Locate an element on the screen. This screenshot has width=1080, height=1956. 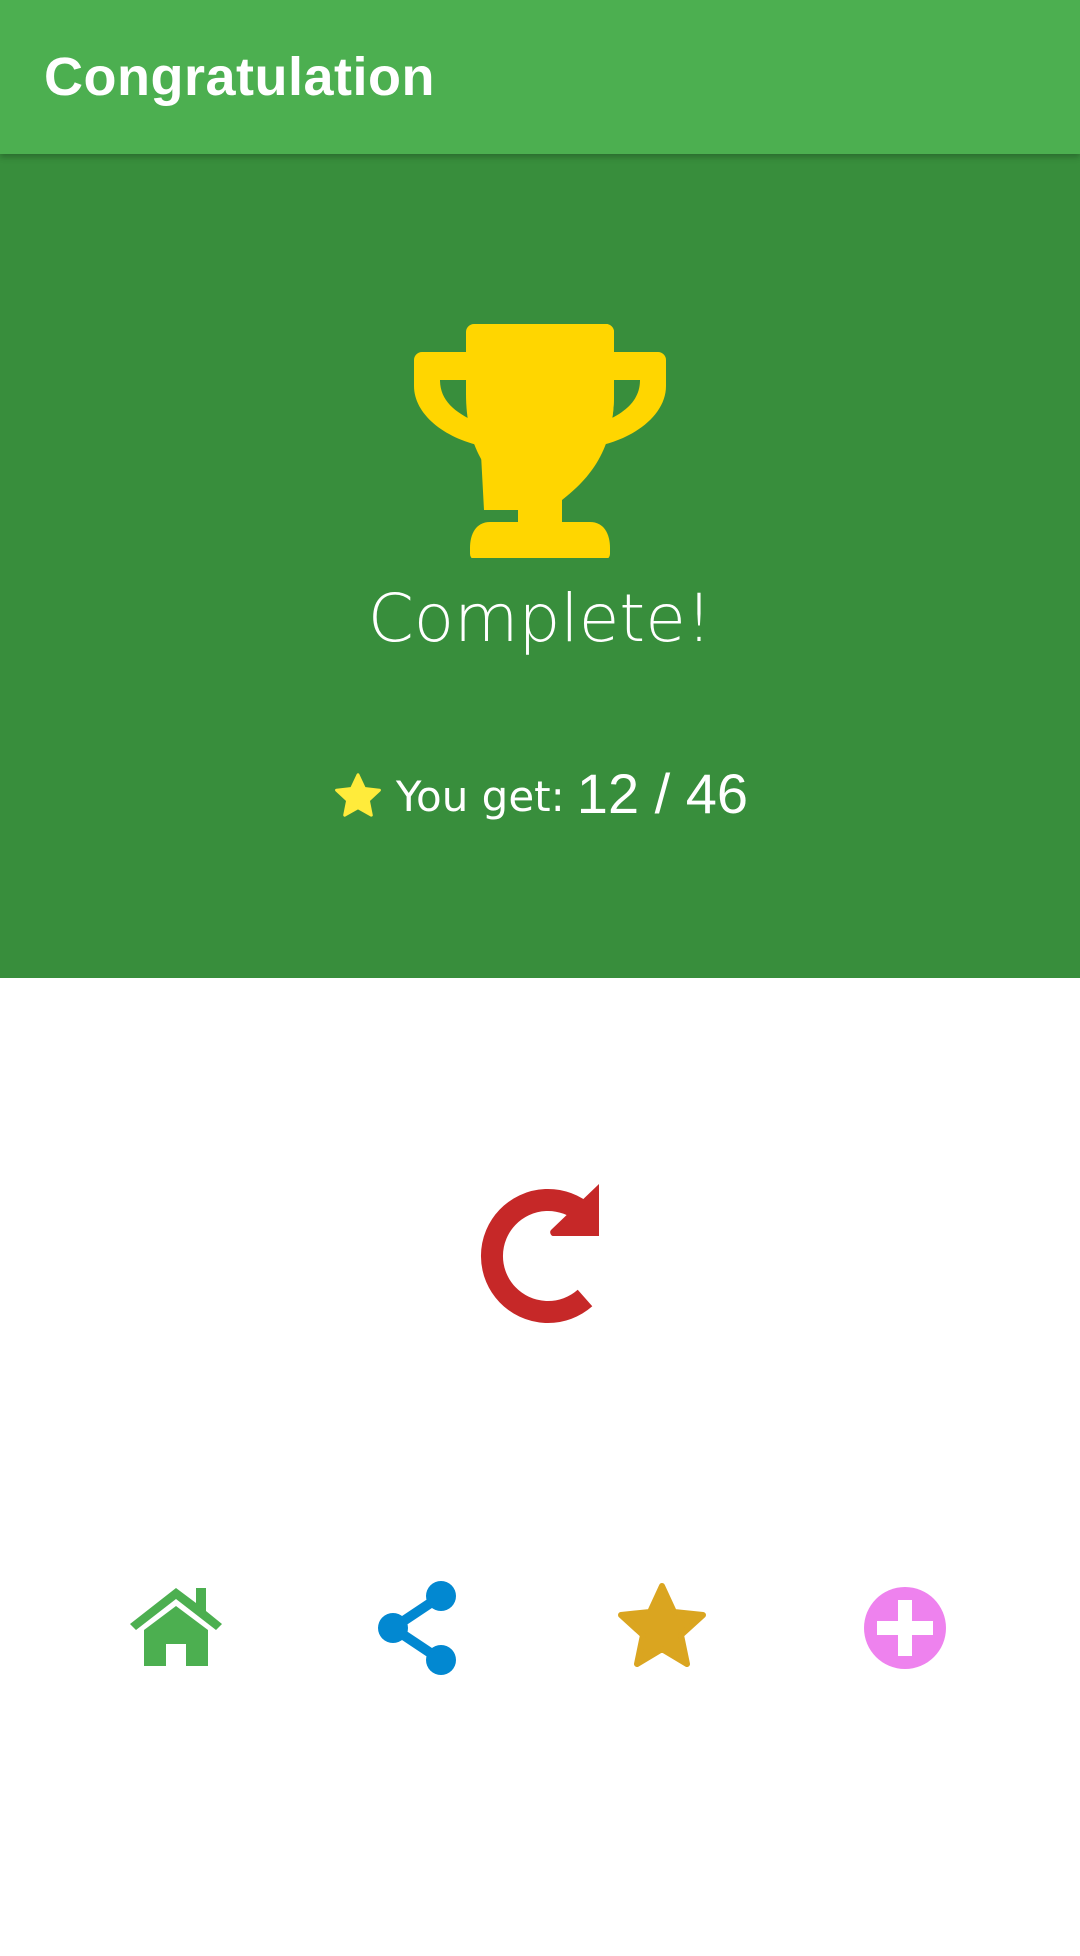
complete-message: Complete! is located at coordinates (540, 618).